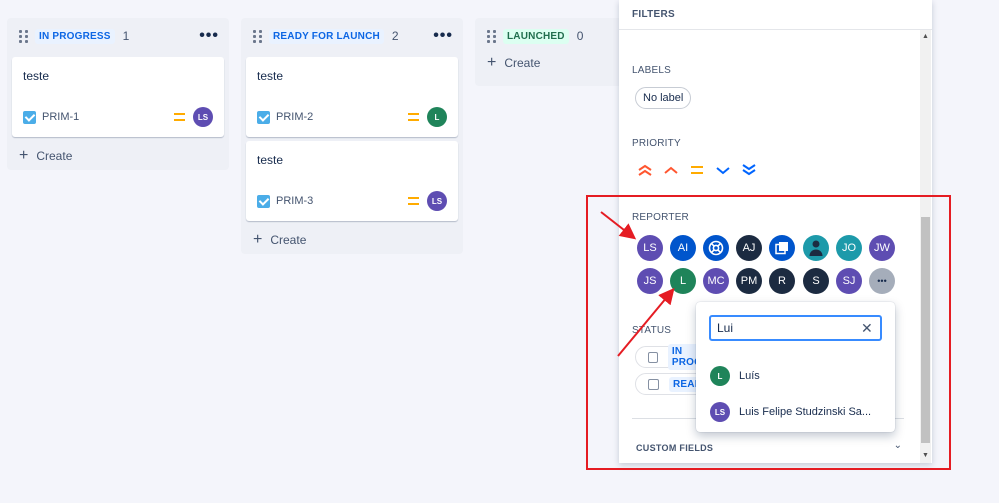 The image size is (999, 503). What do you see at coordinates (645, 170) in the screenshot?
I see `priority-highest-icon` at bounding box center [645, 170].